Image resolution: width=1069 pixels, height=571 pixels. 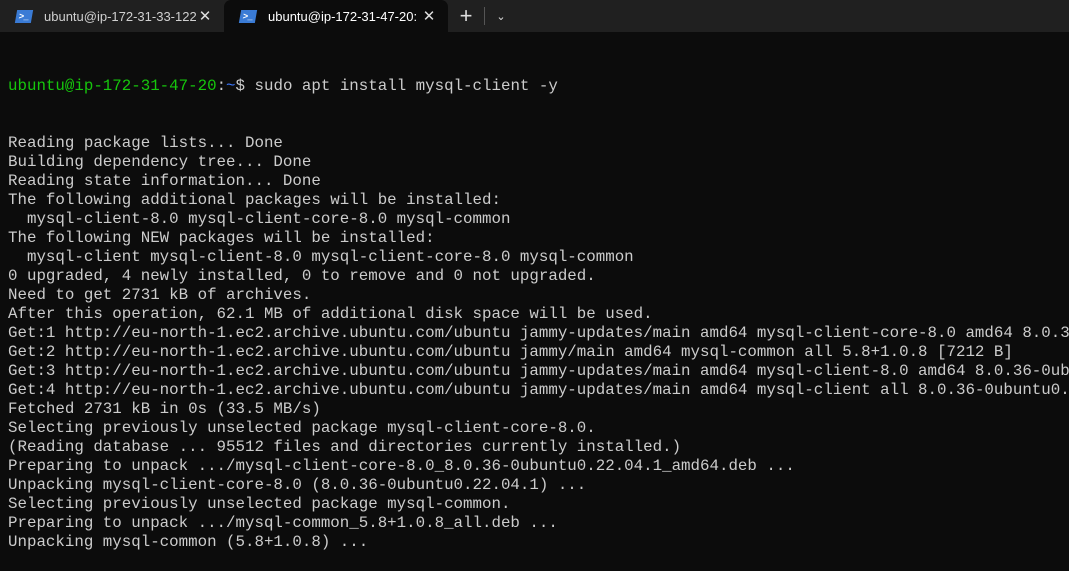 What do you see at coordinates (164, 181) in the screenshot?
I see `output-line: Reading state information... Done` at bounding box center [164, 181].